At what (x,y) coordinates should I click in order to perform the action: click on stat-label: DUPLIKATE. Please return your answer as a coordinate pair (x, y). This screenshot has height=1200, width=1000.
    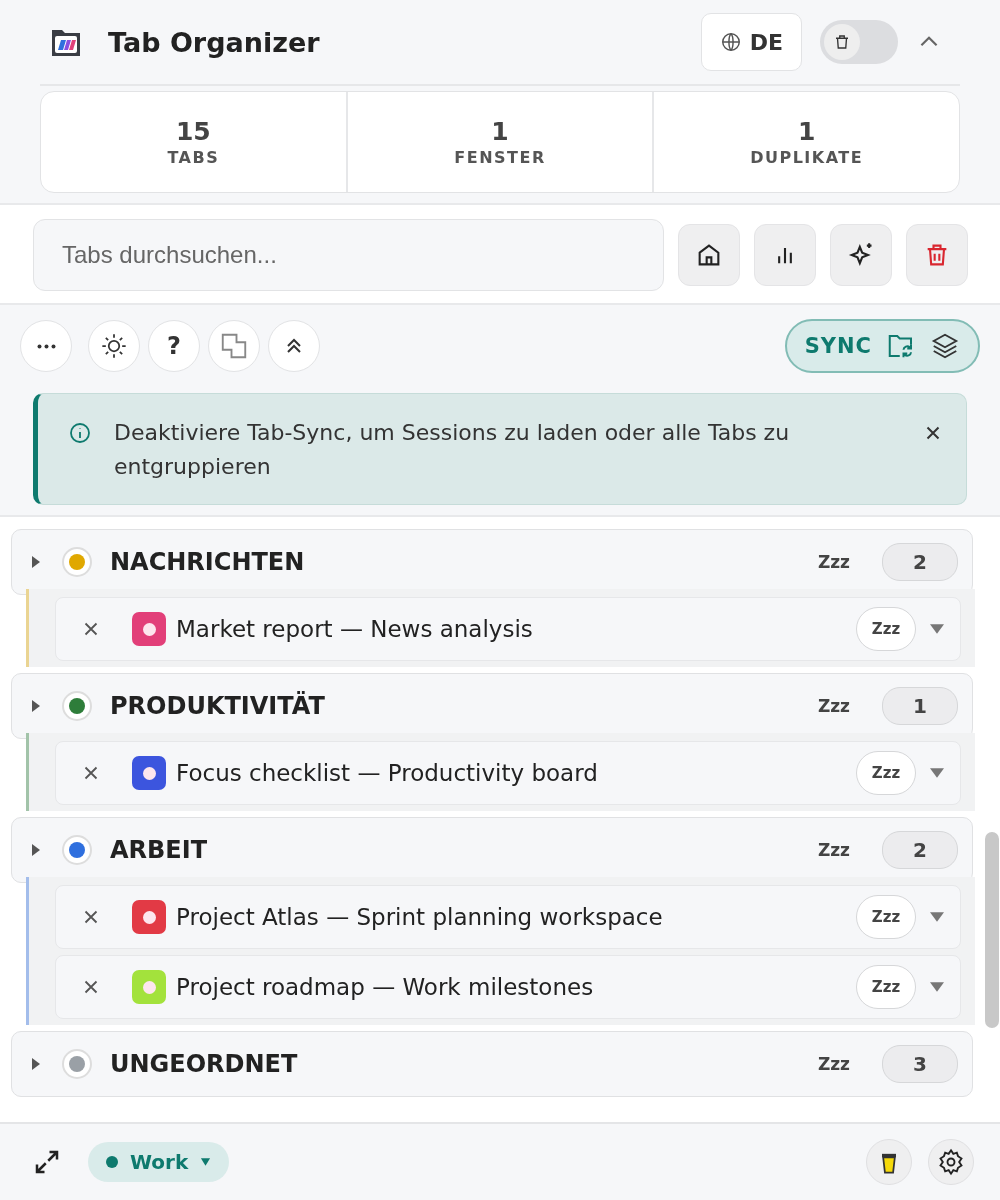
    Looking at the image, I should click on (807, 157).